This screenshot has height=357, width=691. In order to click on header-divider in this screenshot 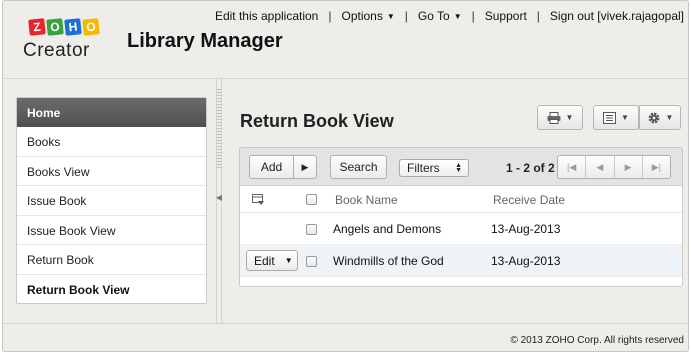, I will do `click(345, 78)`.